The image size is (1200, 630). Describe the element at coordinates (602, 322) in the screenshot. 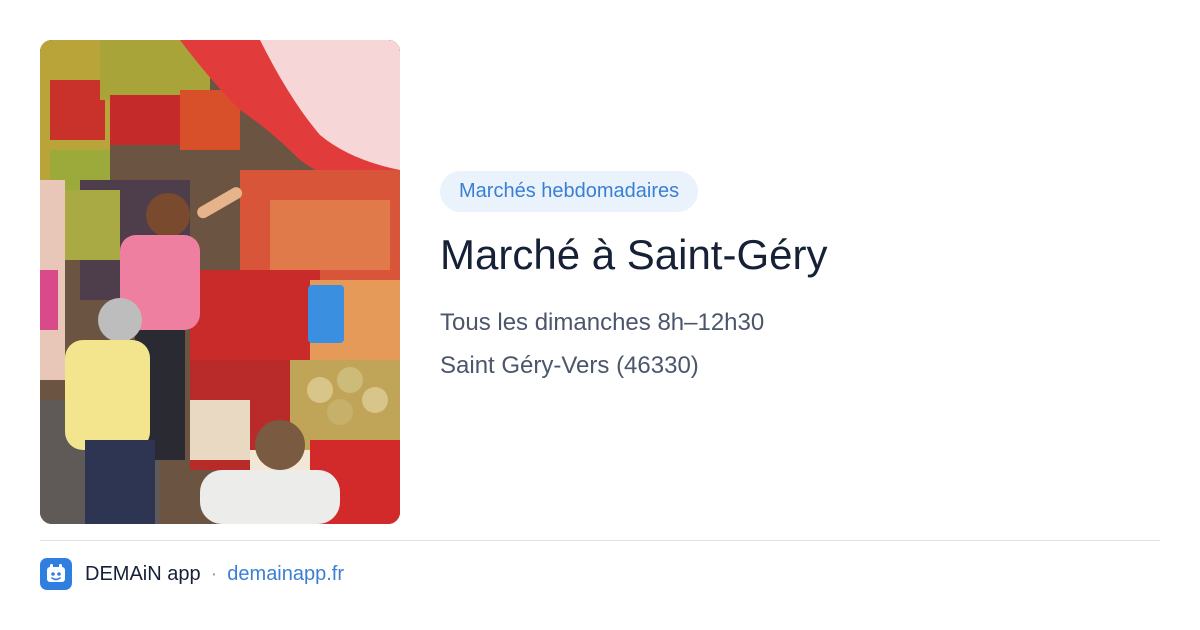

I see `market-schedule: Tous les dimanches 8h–12h30` at that location.